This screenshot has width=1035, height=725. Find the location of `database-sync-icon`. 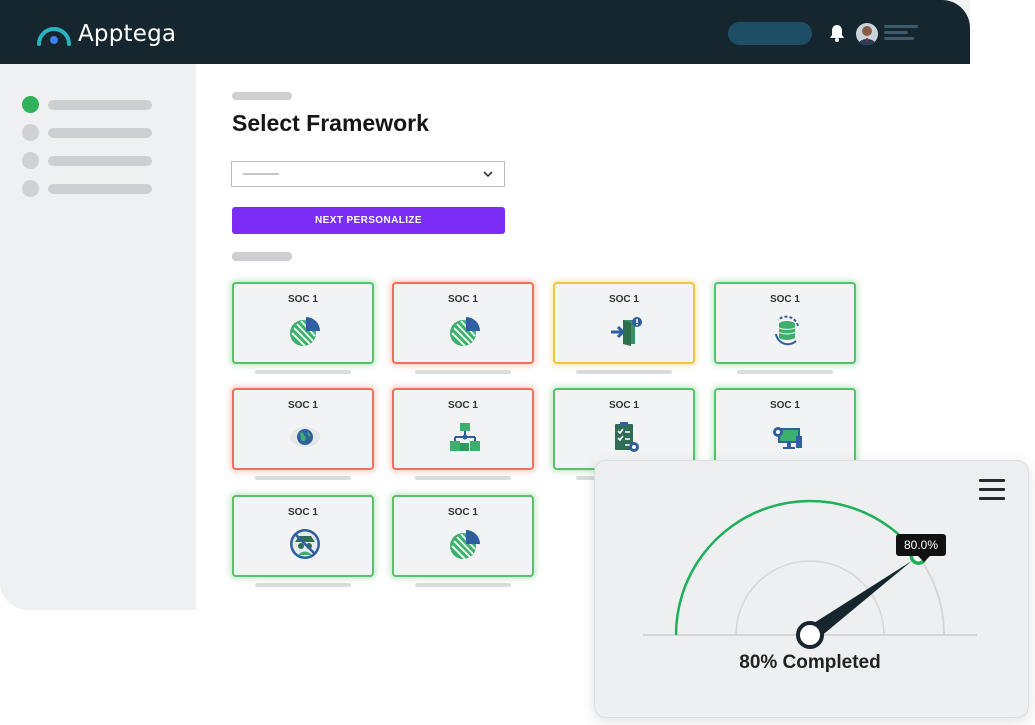

database-sync-icon is located at coordinates (787, 331).